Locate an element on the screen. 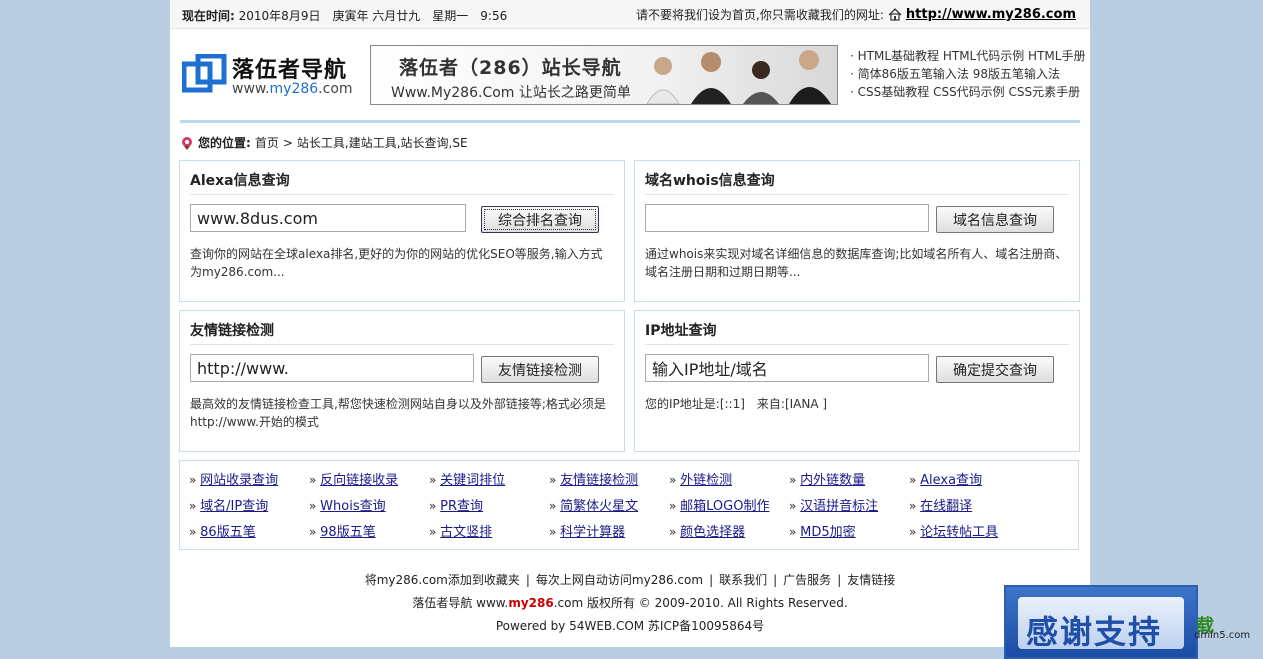 This screenshot has height=659, width=1263. friendlink-check-button: 友情链接检测 is located at coordinates (540, 369).